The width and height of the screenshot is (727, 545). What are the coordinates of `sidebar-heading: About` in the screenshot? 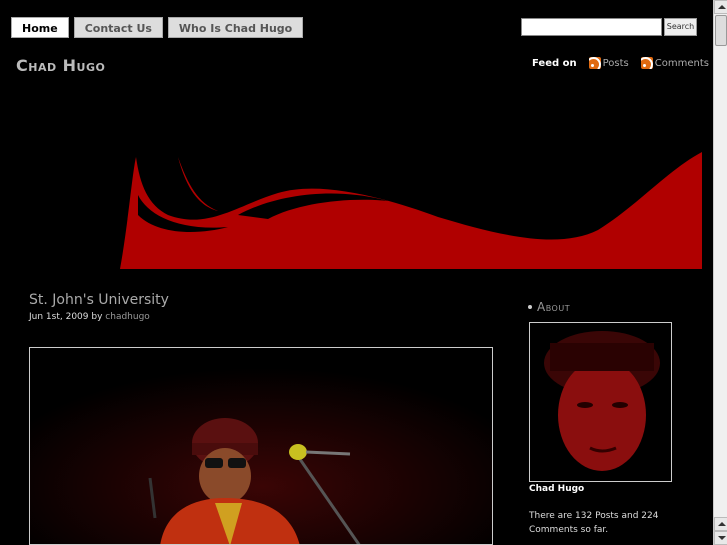 It's located at (549, 307).